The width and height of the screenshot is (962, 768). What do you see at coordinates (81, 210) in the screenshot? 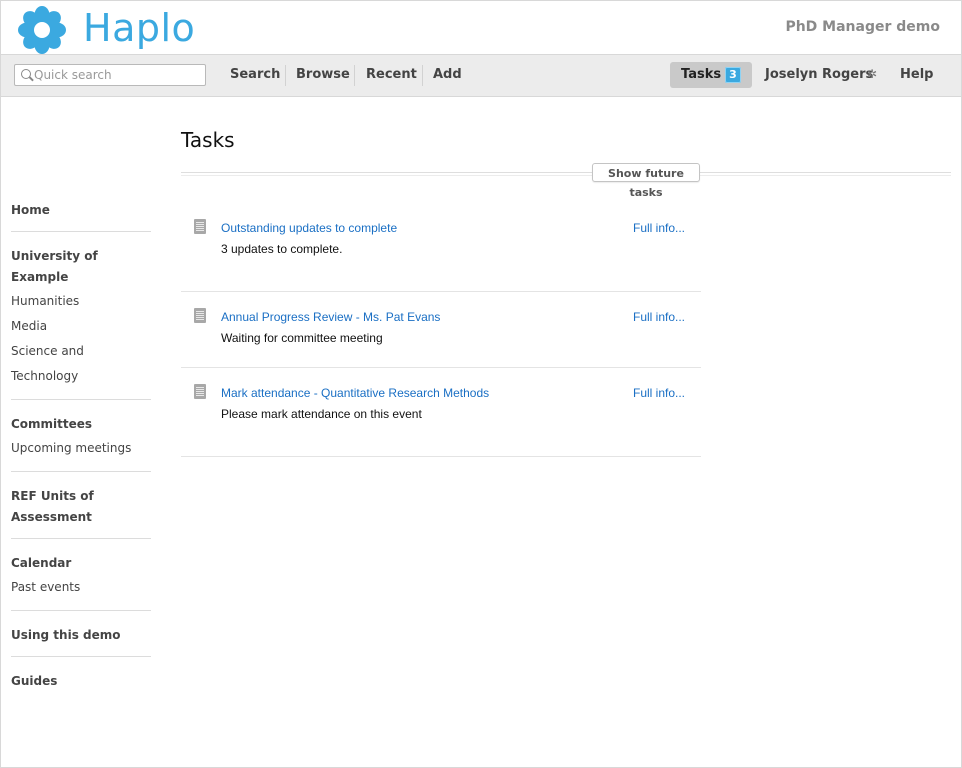
I see `sidebar-item-home: Home` at bounding box center [81, 210].